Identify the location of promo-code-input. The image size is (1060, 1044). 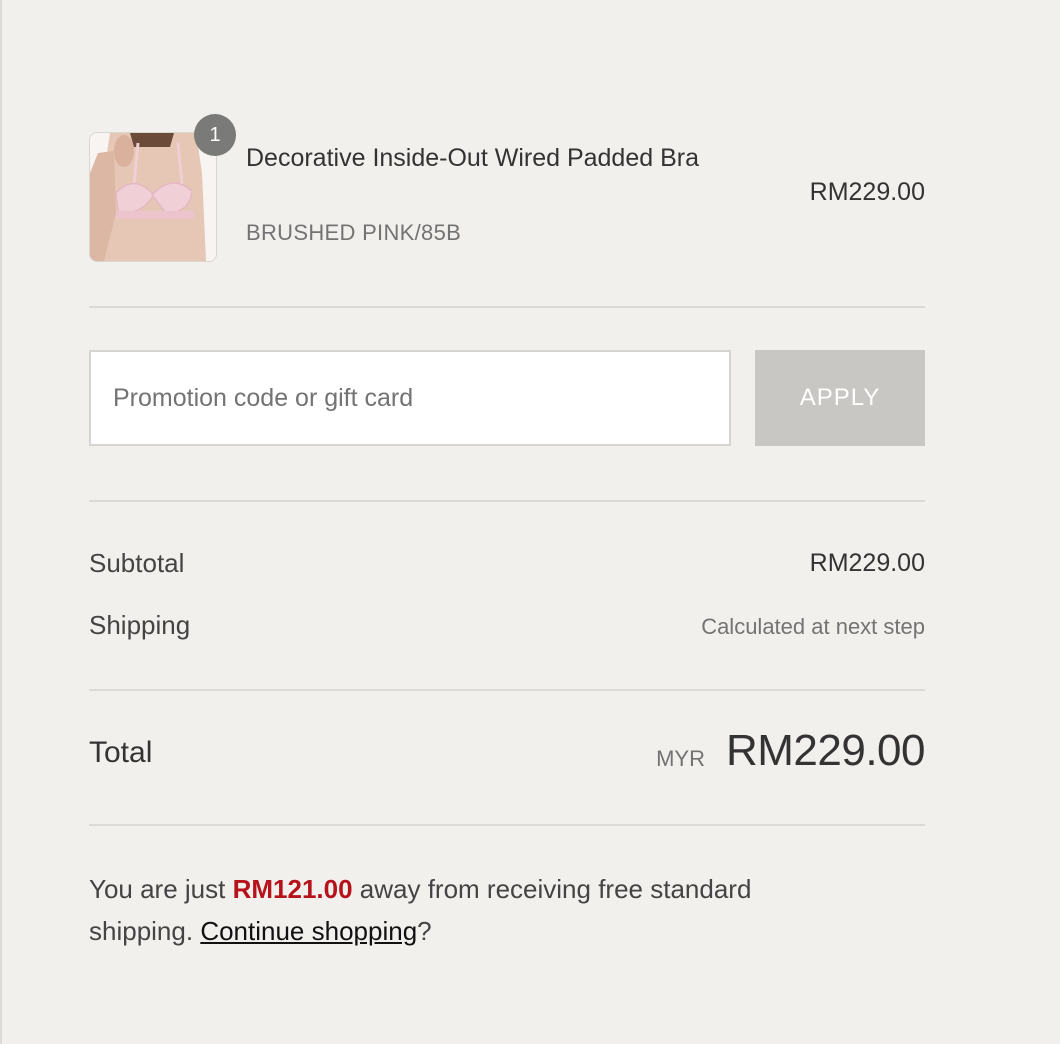
(410, 398).